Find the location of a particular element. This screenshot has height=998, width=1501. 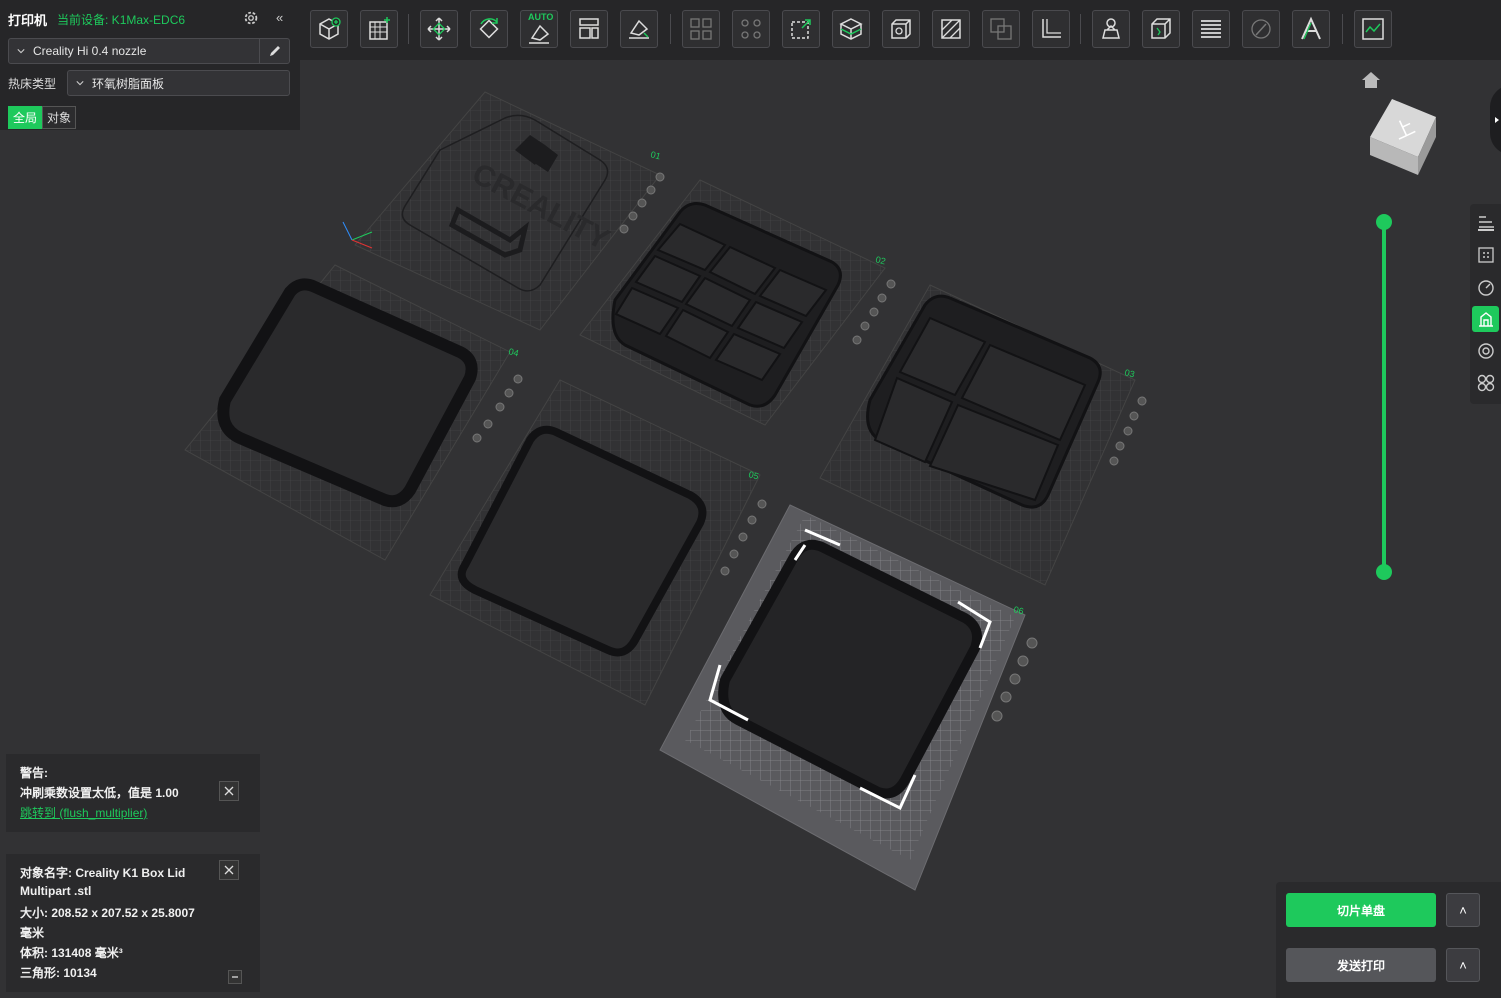

text-a-icon is located at coordinates (1311, 28).